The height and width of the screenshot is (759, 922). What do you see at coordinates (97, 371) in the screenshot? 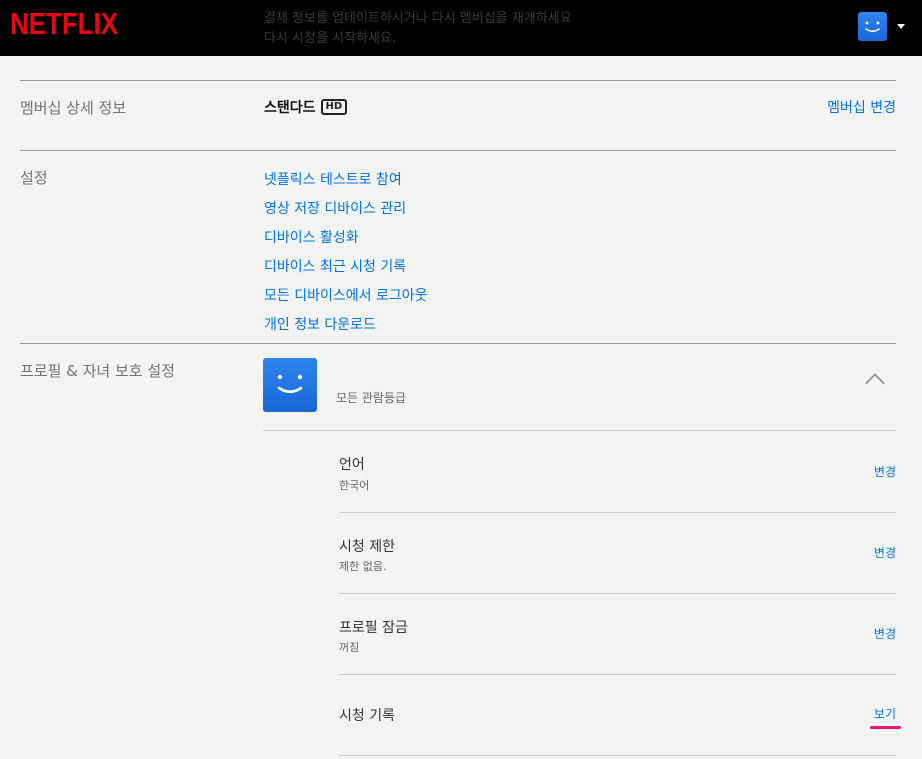
I see `profile-section-label: 프로필 & 자녀 보호 설정` at bounding box center [97, 371].